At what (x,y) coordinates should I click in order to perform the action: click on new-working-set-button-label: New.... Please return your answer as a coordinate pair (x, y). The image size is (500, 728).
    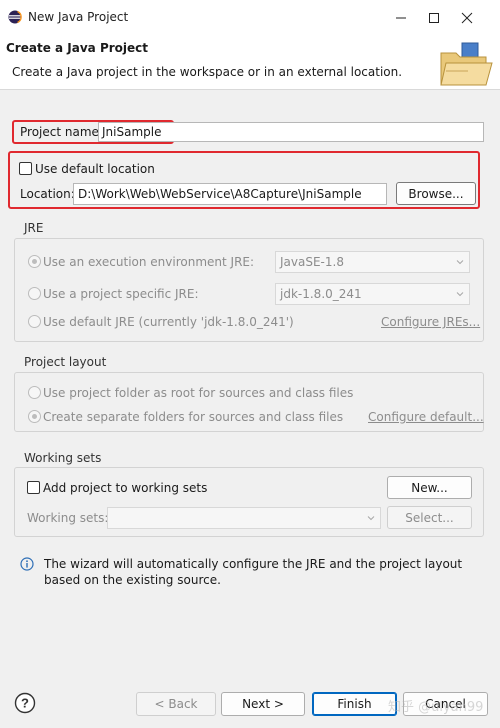
    Looking at the image, I should click on (429, 487).